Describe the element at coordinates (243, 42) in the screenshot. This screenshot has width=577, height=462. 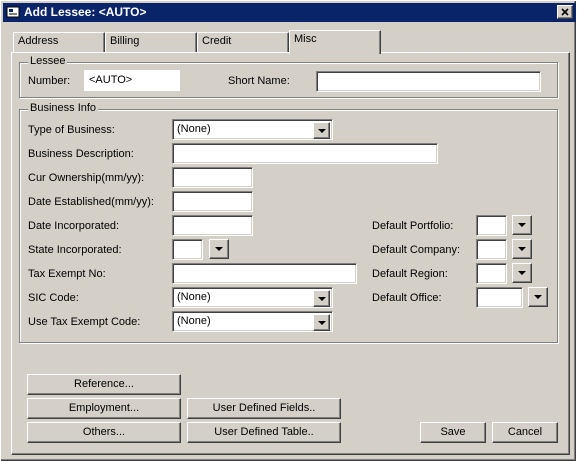
I see `tab-credit: Credit` at that location.